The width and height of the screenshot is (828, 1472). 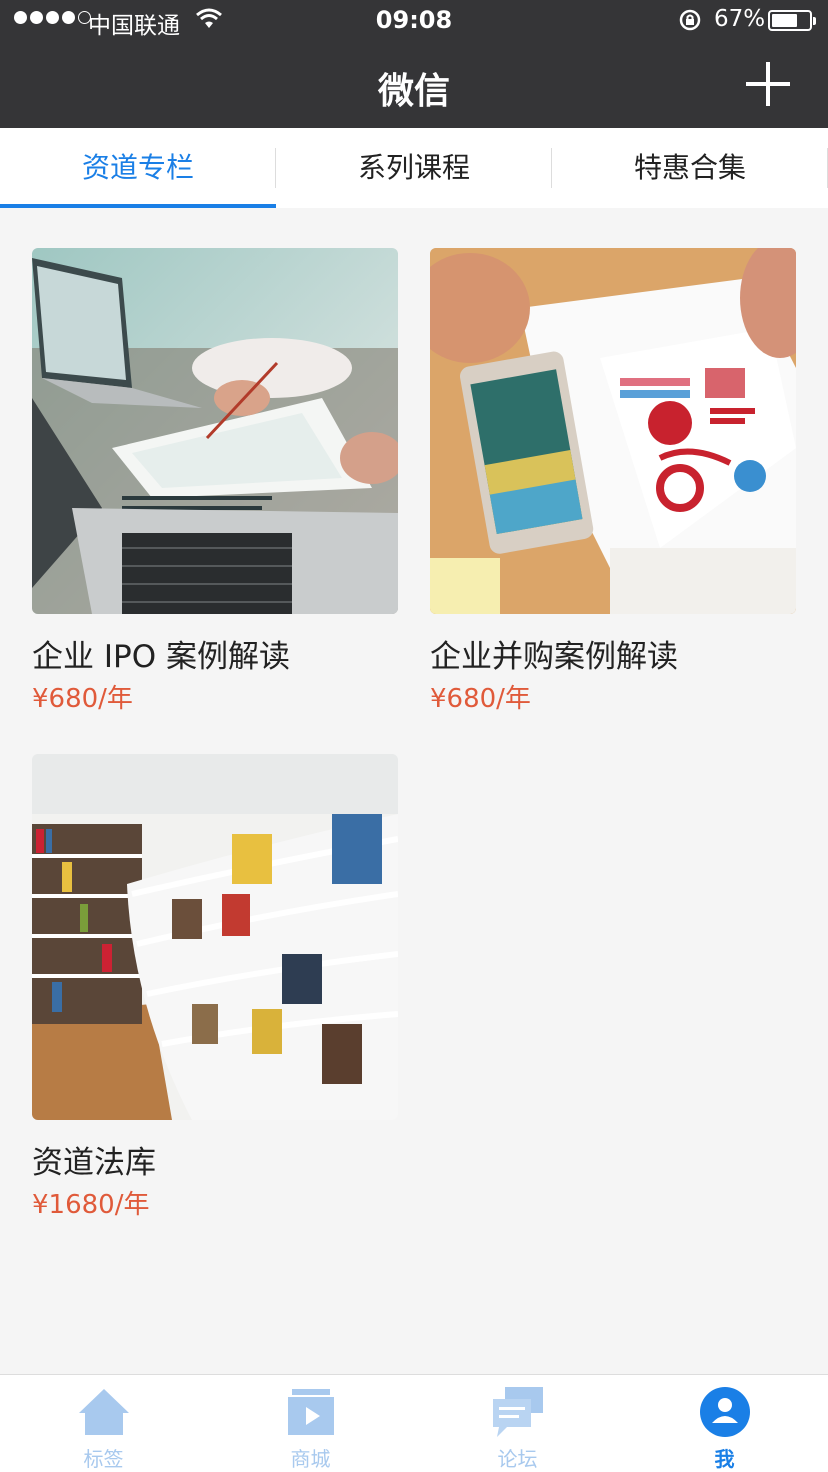 I want to click on forum-chat-icon, so click(x=517, y=1412).